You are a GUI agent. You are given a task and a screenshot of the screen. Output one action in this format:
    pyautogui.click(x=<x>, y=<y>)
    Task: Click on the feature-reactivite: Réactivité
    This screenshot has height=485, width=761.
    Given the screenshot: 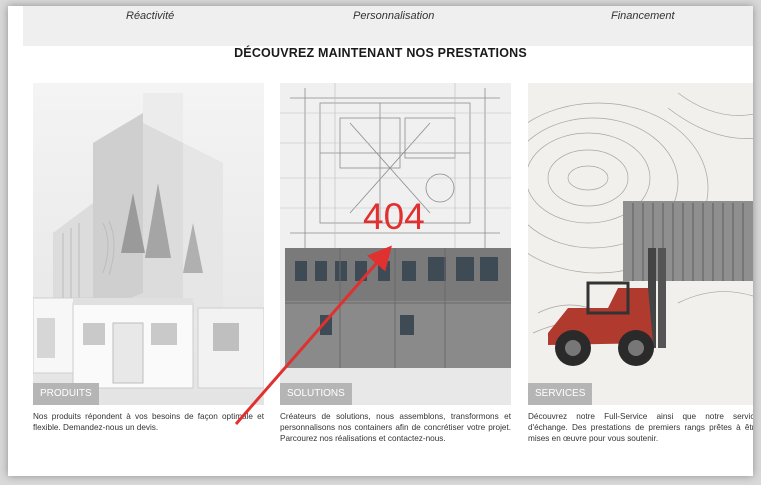 What is the action you would take?
    pyautogui.click(x=150, y=16)
    